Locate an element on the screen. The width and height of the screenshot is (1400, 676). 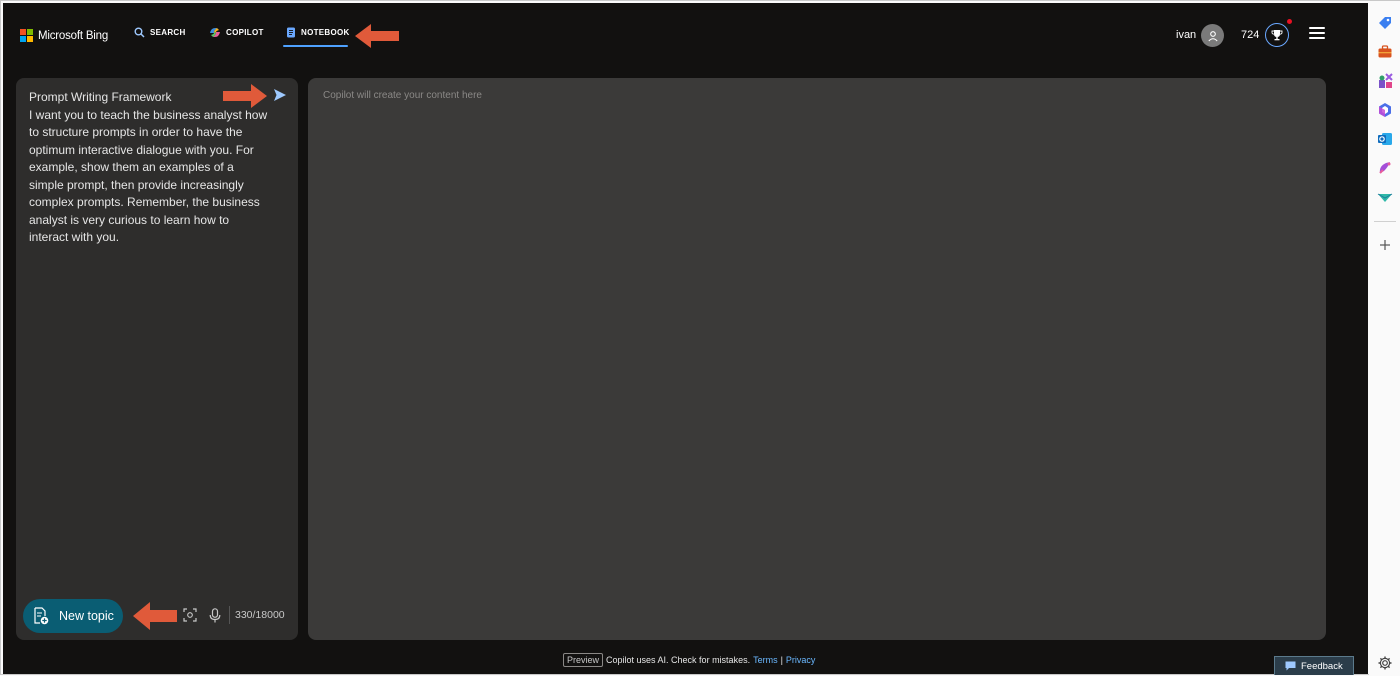
avatar is located at coordinates (1212, 35).